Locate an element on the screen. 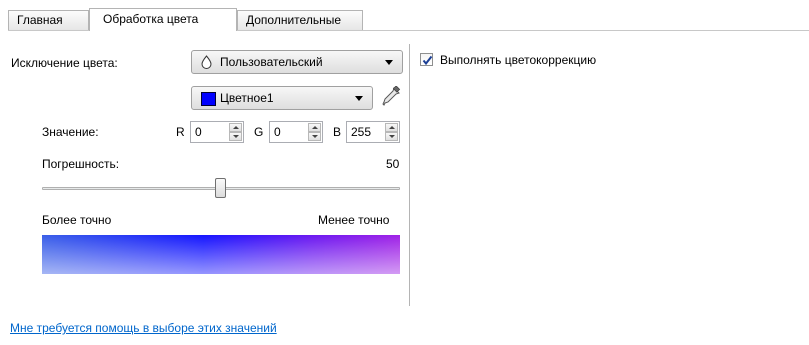  g-decrement-button is located at coordinates (314, 136).